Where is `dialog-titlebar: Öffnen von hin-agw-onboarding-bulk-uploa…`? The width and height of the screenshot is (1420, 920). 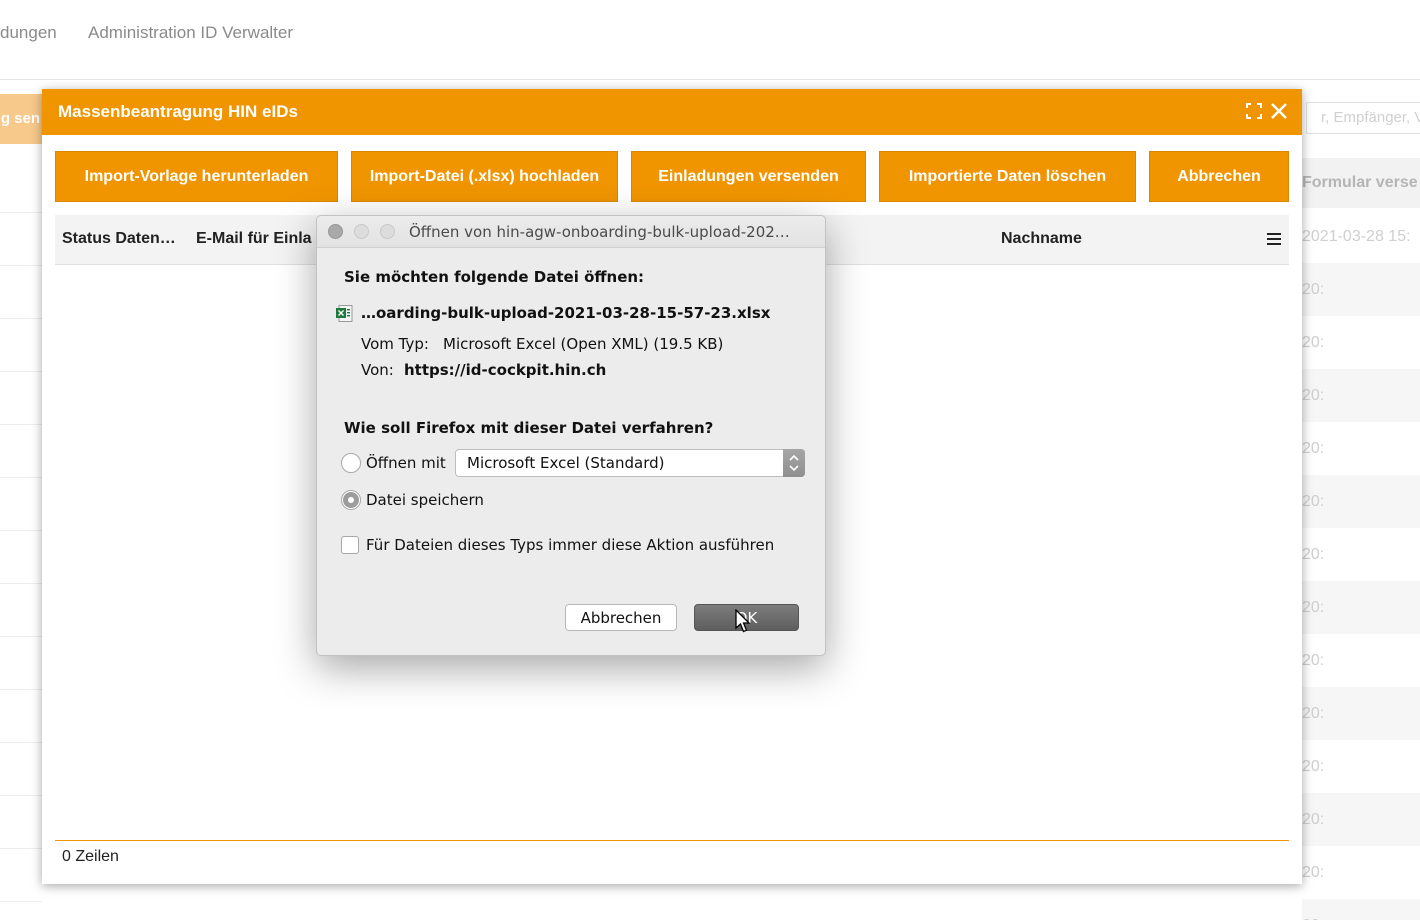
dialog-titlebar: Öffnen von hin-agw-onboarding-bulk-uploa… is located at coordinates (571, 232).